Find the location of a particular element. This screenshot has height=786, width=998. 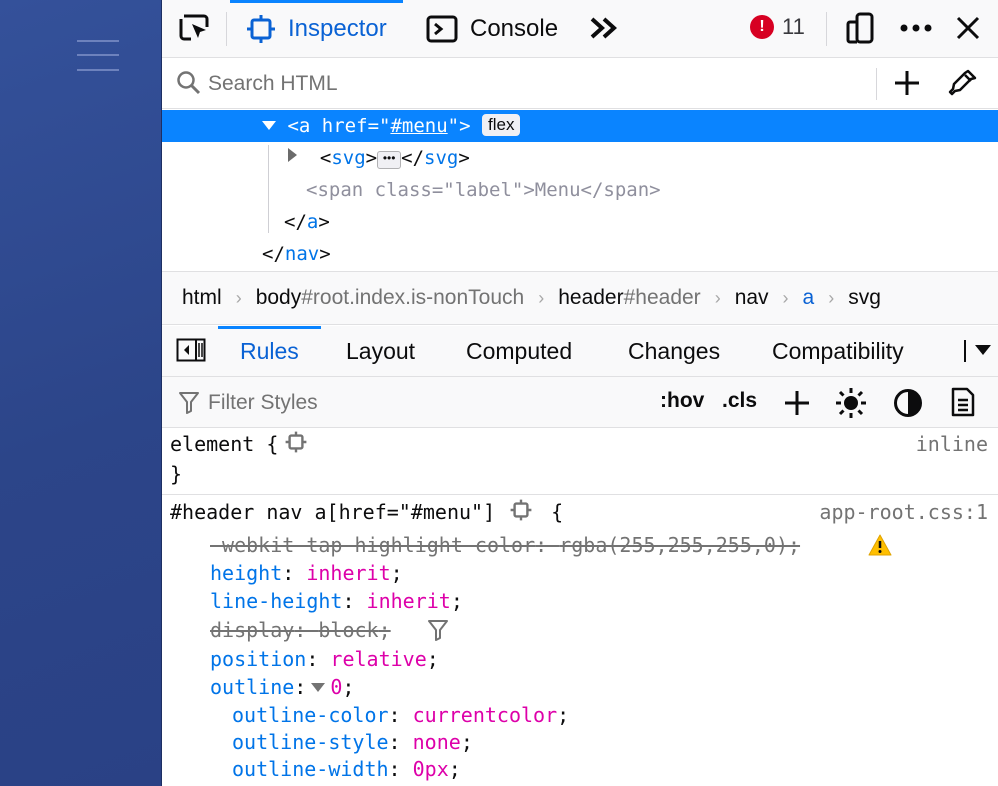

print-media-icon is located at coordinates (963, 402).